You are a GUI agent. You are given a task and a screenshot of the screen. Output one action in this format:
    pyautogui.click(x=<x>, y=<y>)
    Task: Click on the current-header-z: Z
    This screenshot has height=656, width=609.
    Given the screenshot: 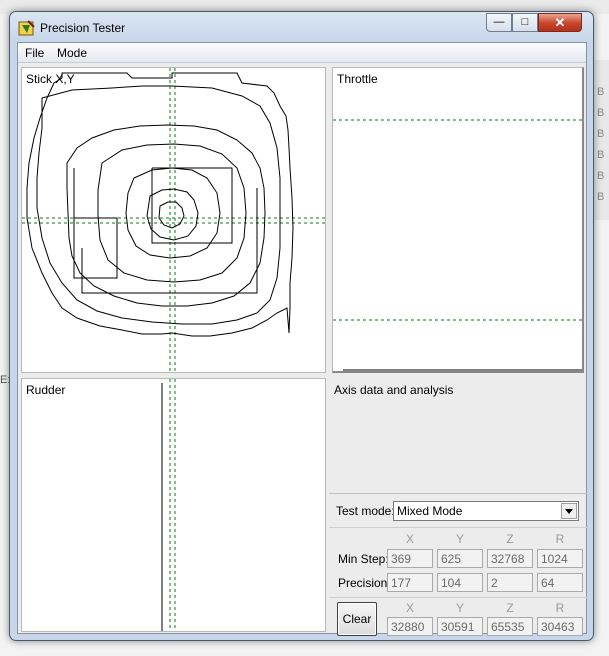 What is the action you would take?
    pyautogui.click(x=510, y=608)
    